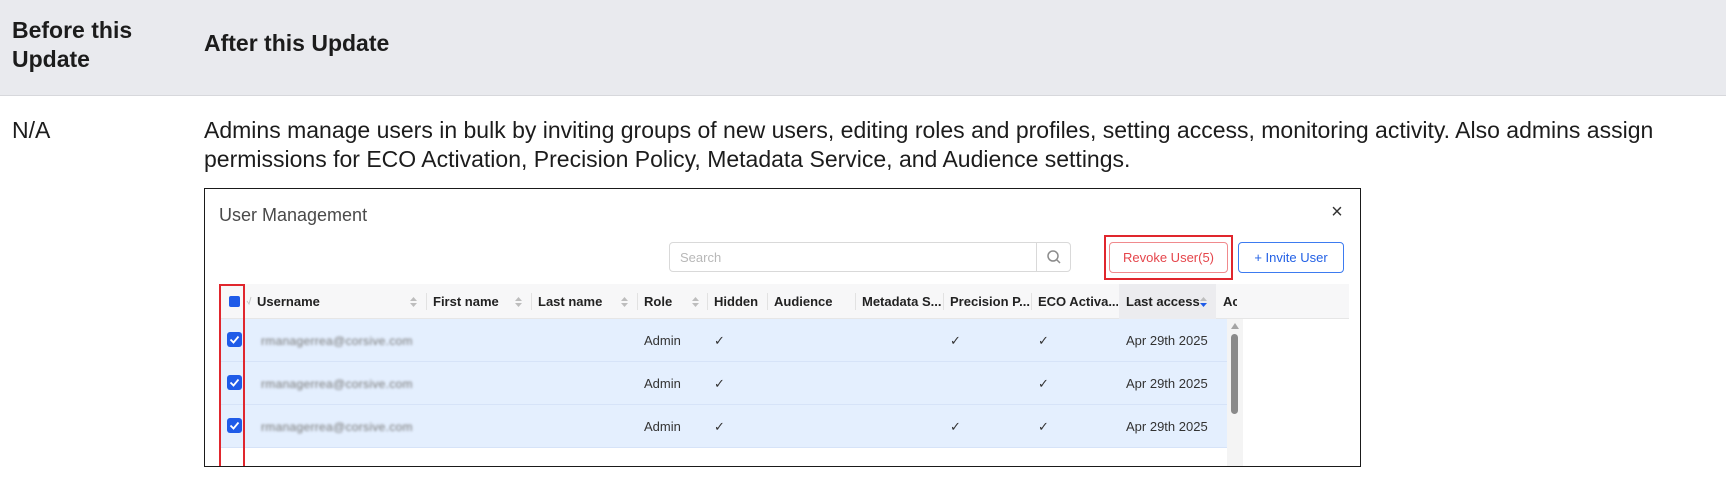  I want to click on search-field, so click(870, 257).